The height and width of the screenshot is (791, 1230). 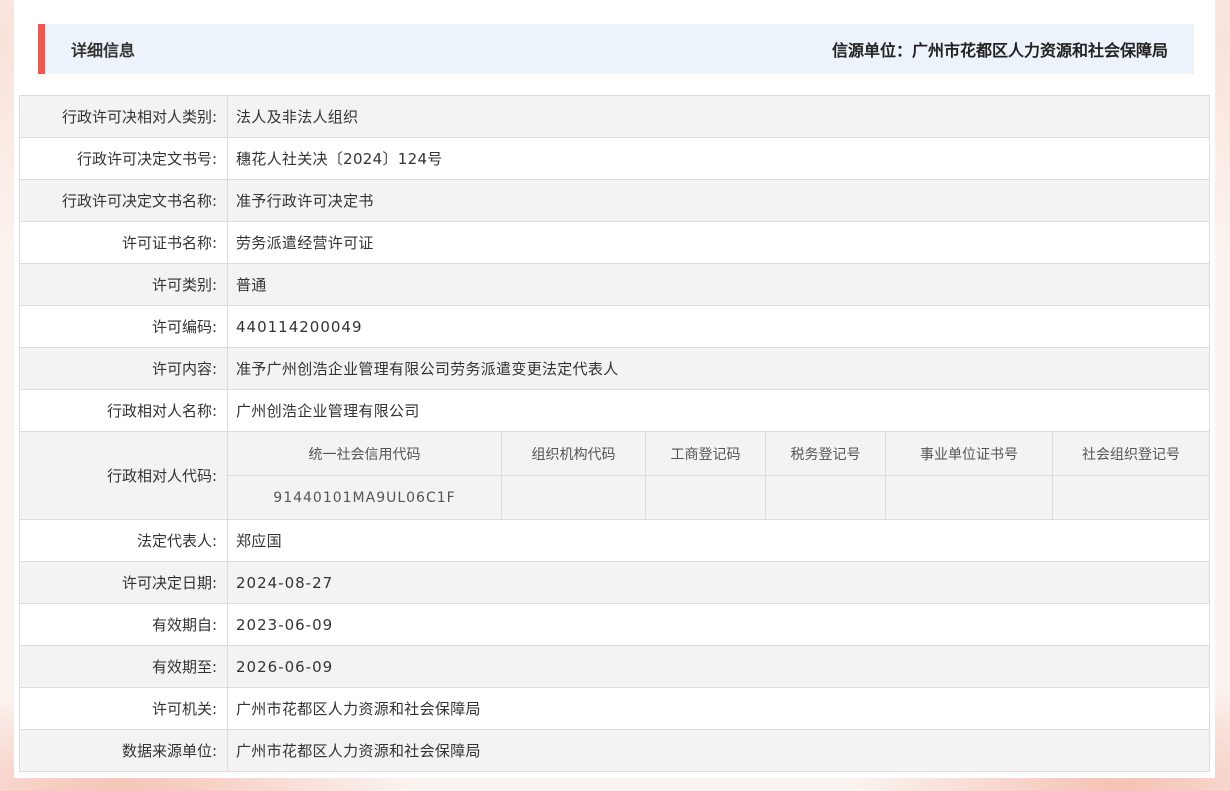 I want to click on field-value: 劳务派遣经营许可证, so click(x=718, y=242).